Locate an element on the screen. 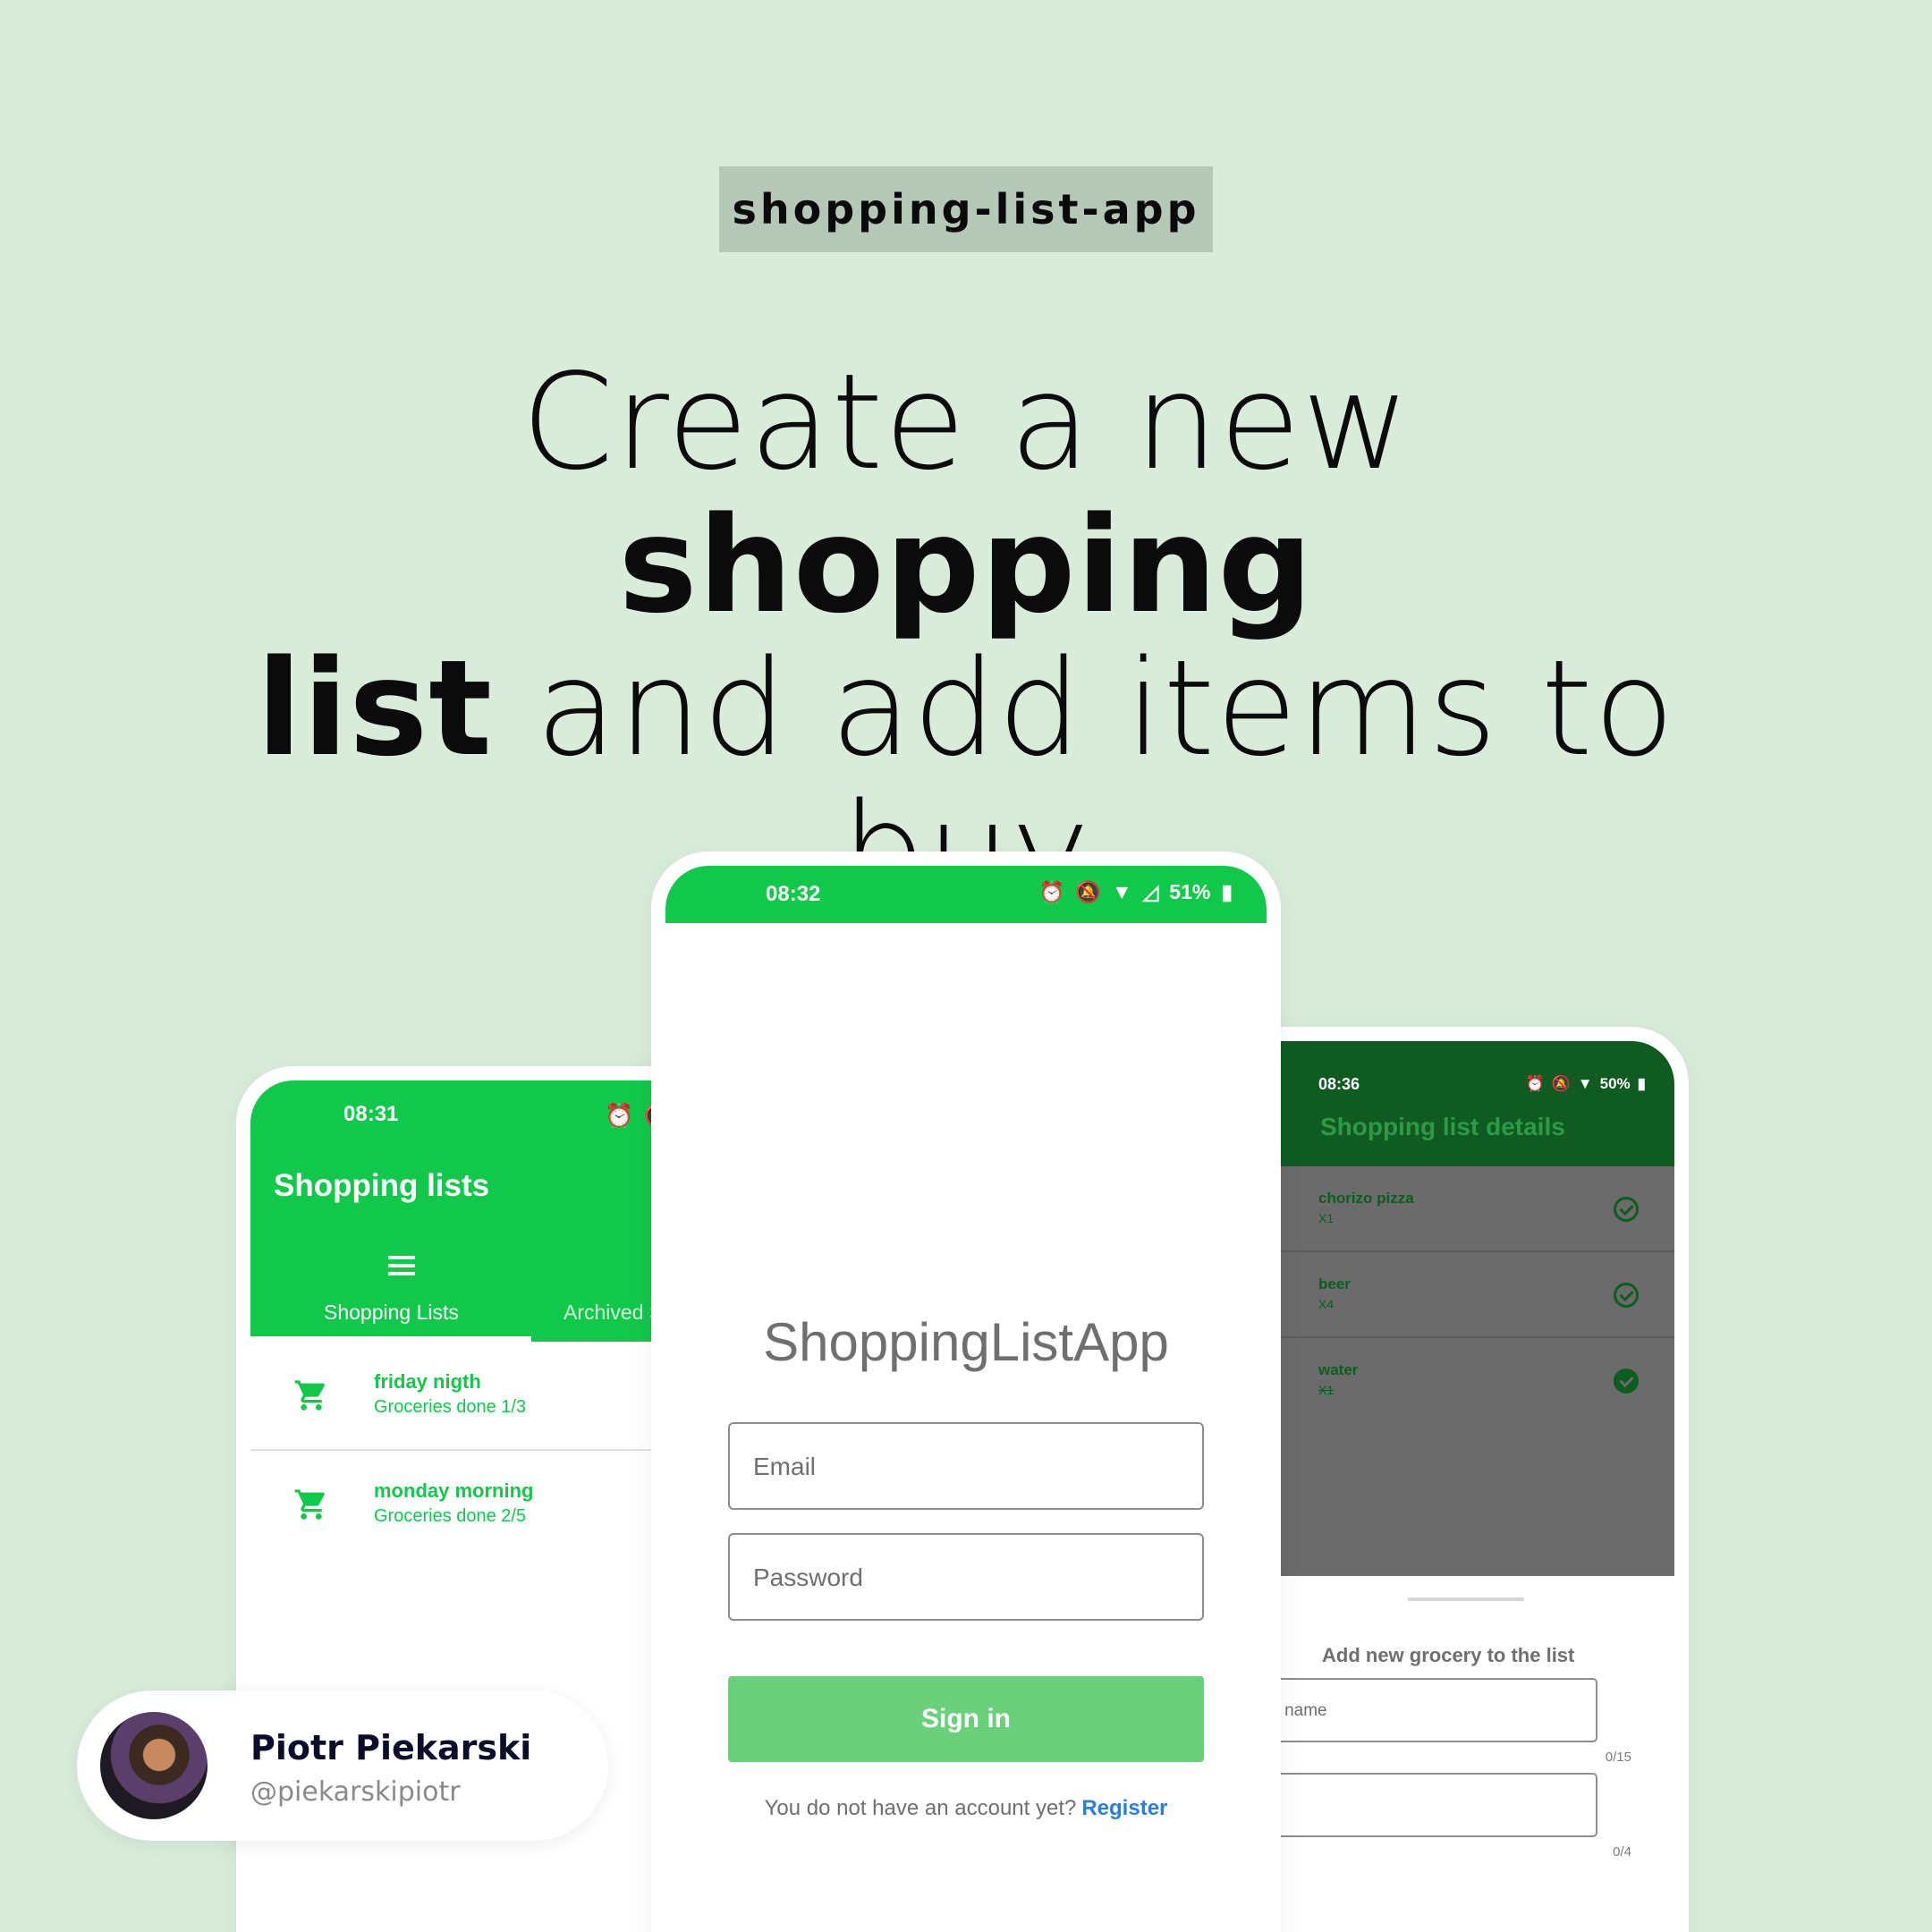 The image size is (1932, 1932). tab-archived: Archived S is located at coordinates (613, 1313).